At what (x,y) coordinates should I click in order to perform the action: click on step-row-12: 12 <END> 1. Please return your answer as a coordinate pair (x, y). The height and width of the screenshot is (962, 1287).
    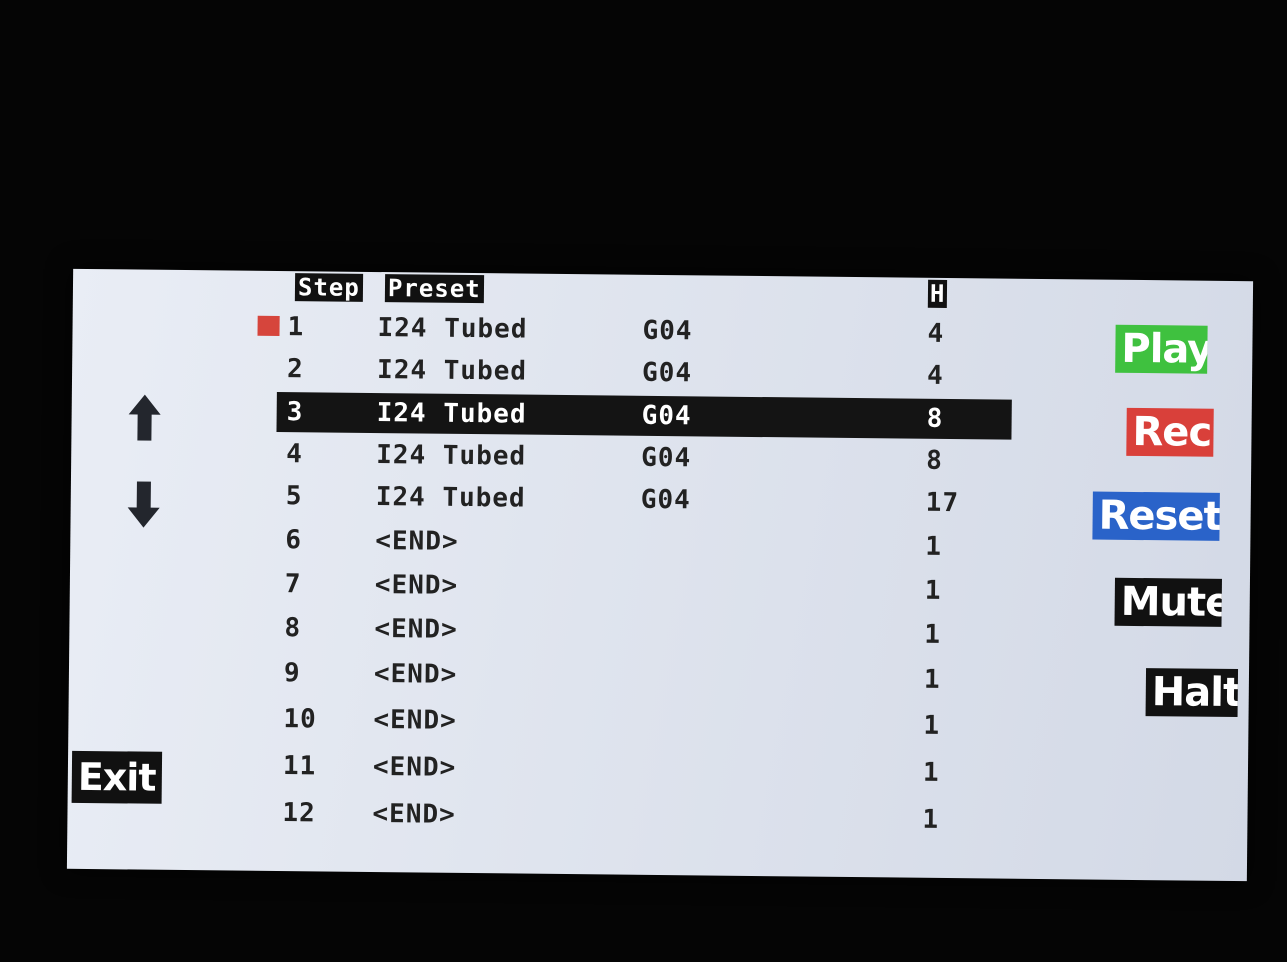
    Looking at the image, I should click on (639, 817).